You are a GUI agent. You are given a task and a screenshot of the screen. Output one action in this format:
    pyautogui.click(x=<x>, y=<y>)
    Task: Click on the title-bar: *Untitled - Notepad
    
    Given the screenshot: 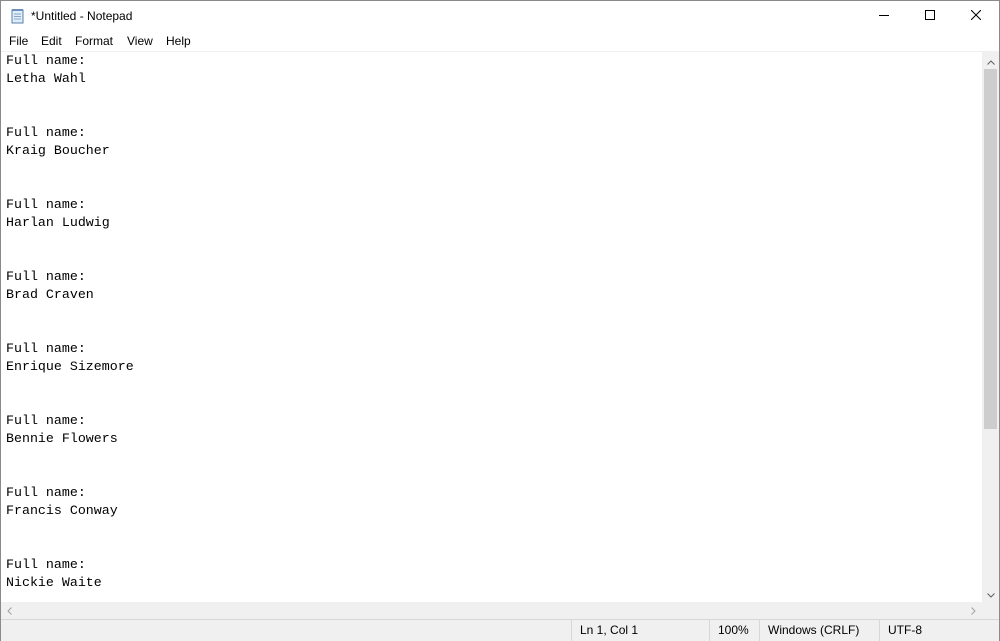 What is the action you would take?
    pyautogui.click(x=500, y=16)
    